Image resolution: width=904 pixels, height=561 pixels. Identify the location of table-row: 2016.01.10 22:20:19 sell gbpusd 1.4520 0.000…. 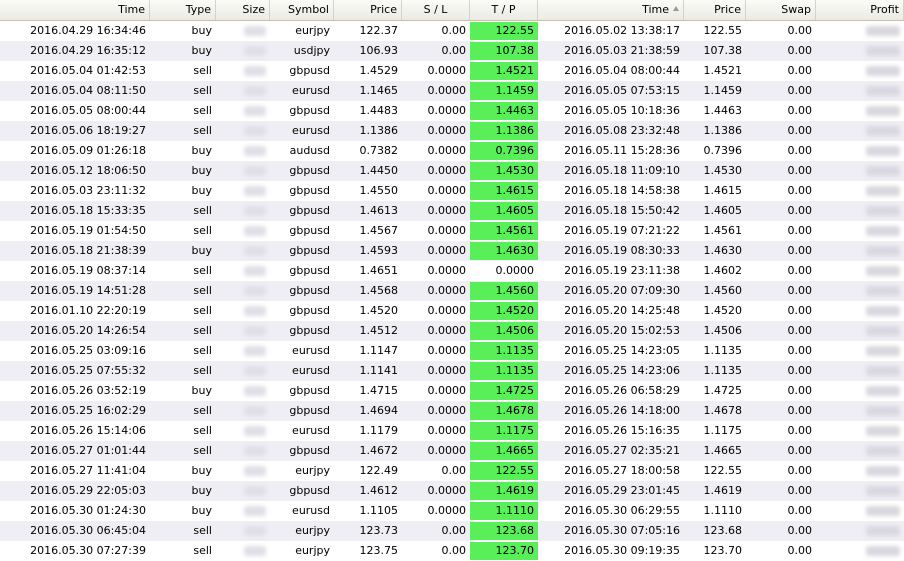
(452, 311).